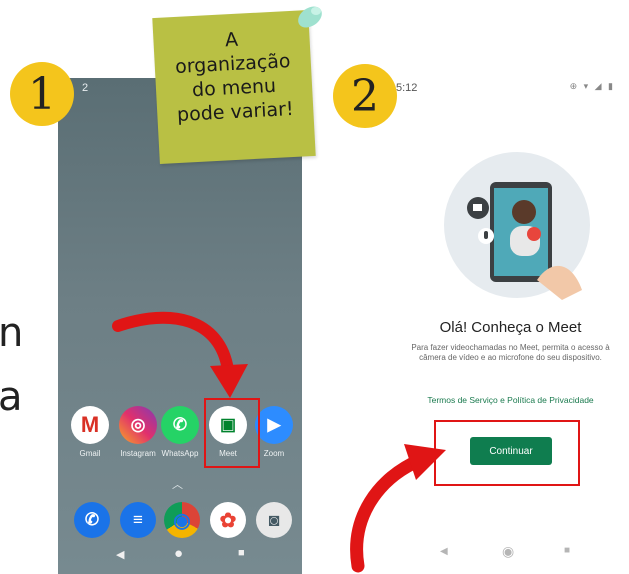 The image size is (629, 574). What do you see at coordinates (85, 88) in the screenshot?
I see `status-time: 2` at bounding box center [85, 88].